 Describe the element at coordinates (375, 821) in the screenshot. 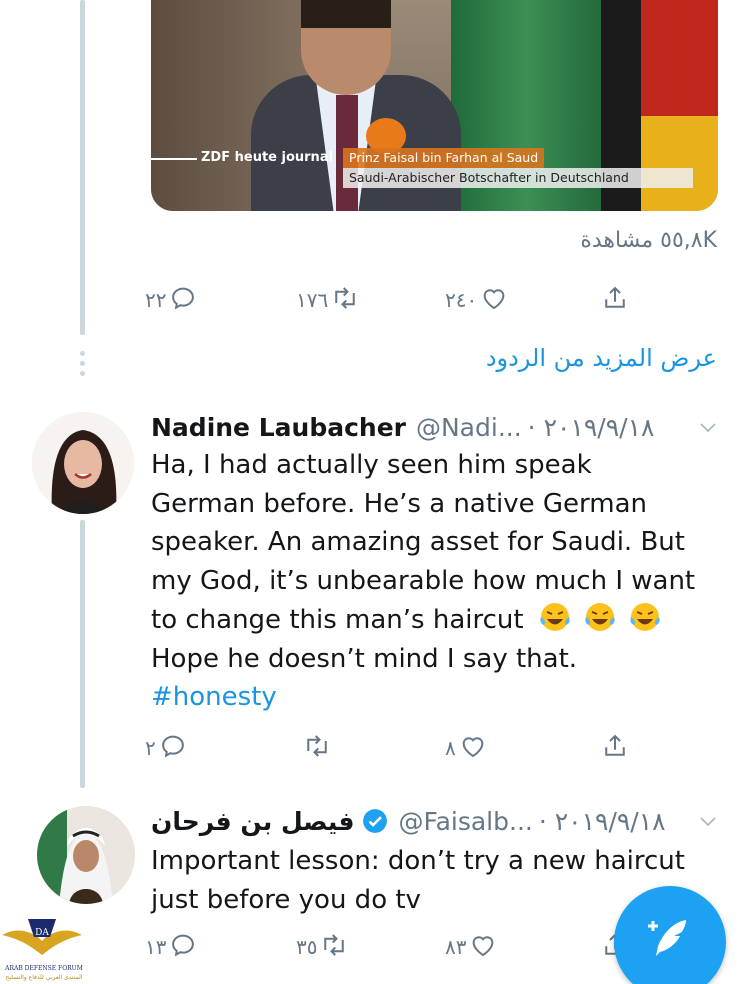

I see `verified-icon` at that location.